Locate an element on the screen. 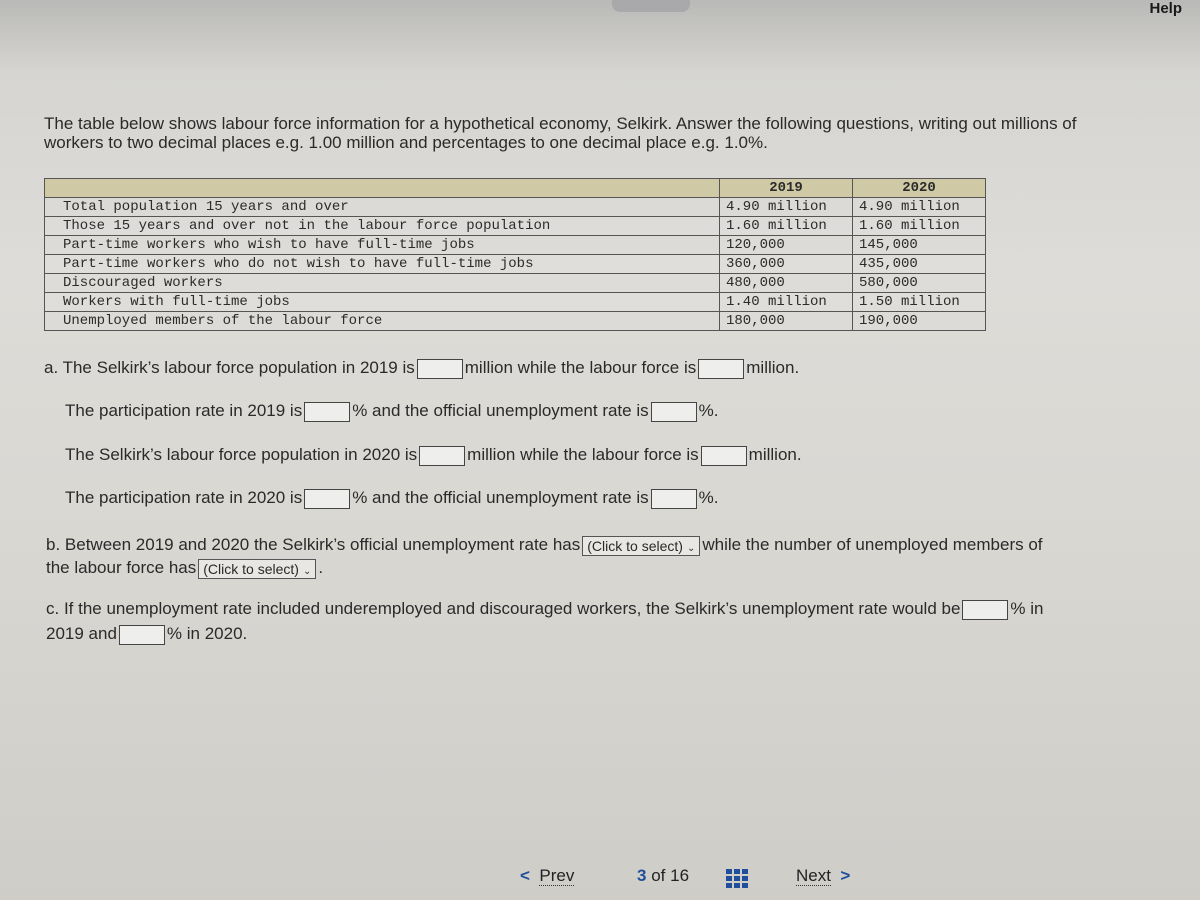 The height and width of the screenshot is (900, 1200). row-label: Total population 15 years and over is located at coordinates (376, 207).